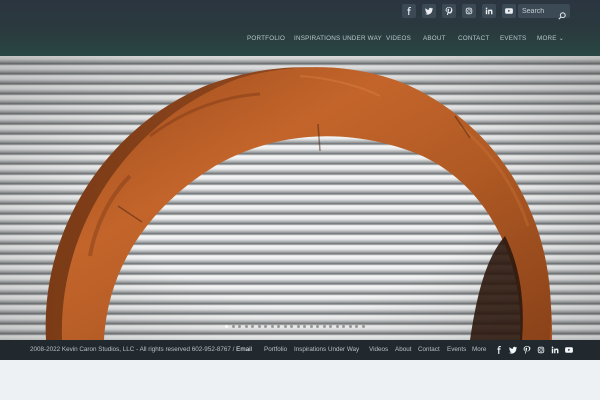  What do you see at coordinates (338, 38) in the screenshot?
I see `nav-inspirations: INSPIRATIONS UNDER WAY` at bounding box center [338, 38].